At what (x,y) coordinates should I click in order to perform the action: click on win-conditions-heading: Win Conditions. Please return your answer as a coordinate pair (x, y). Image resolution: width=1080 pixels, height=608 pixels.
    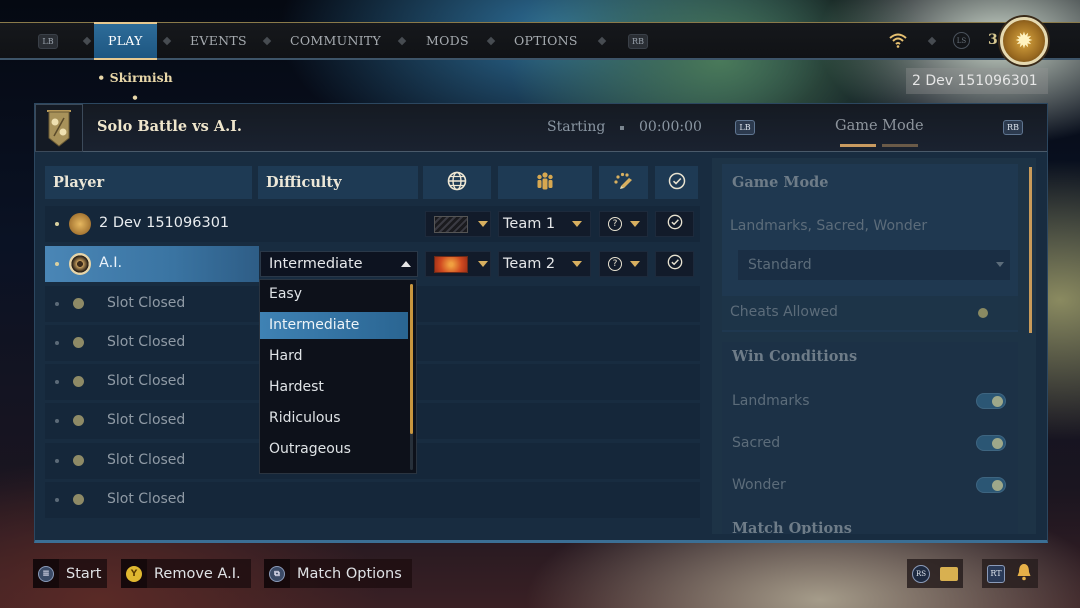
    Looking at the image, I should click on (795, 356).